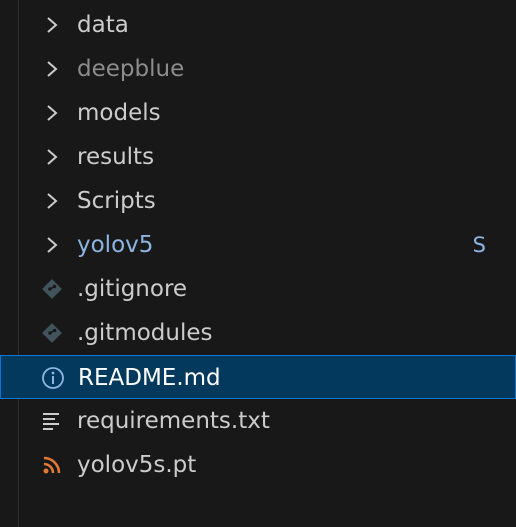 The width and height of the screenshot is (516, 527). I want to click on tree-item-folder-deepblue: deepblue, so click(258, 69).